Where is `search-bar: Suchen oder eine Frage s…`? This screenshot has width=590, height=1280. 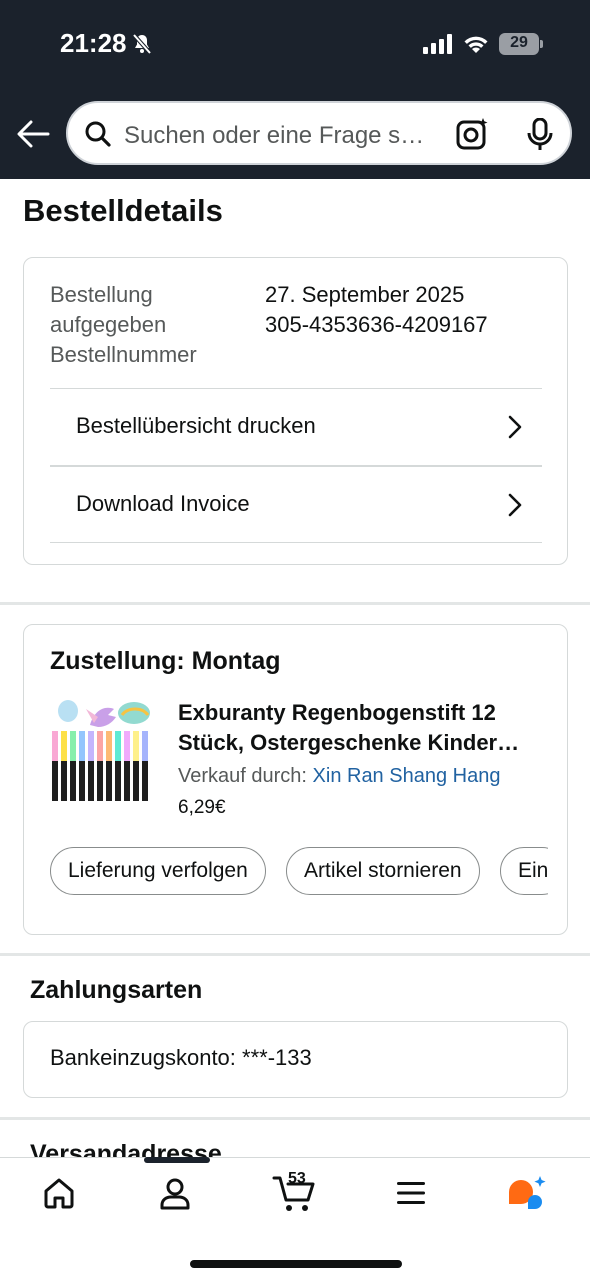
search-bar: Suchen oder eine Frage s… is located at coordinates (319, 133).